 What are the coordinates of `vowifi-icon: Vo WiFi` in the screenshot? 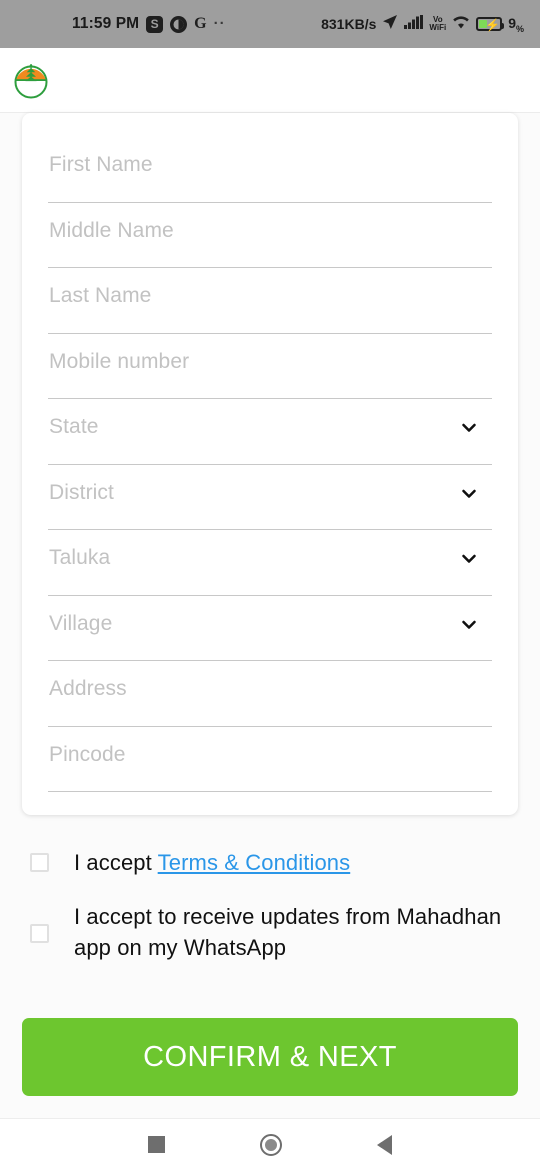 It's located at (438, 23).